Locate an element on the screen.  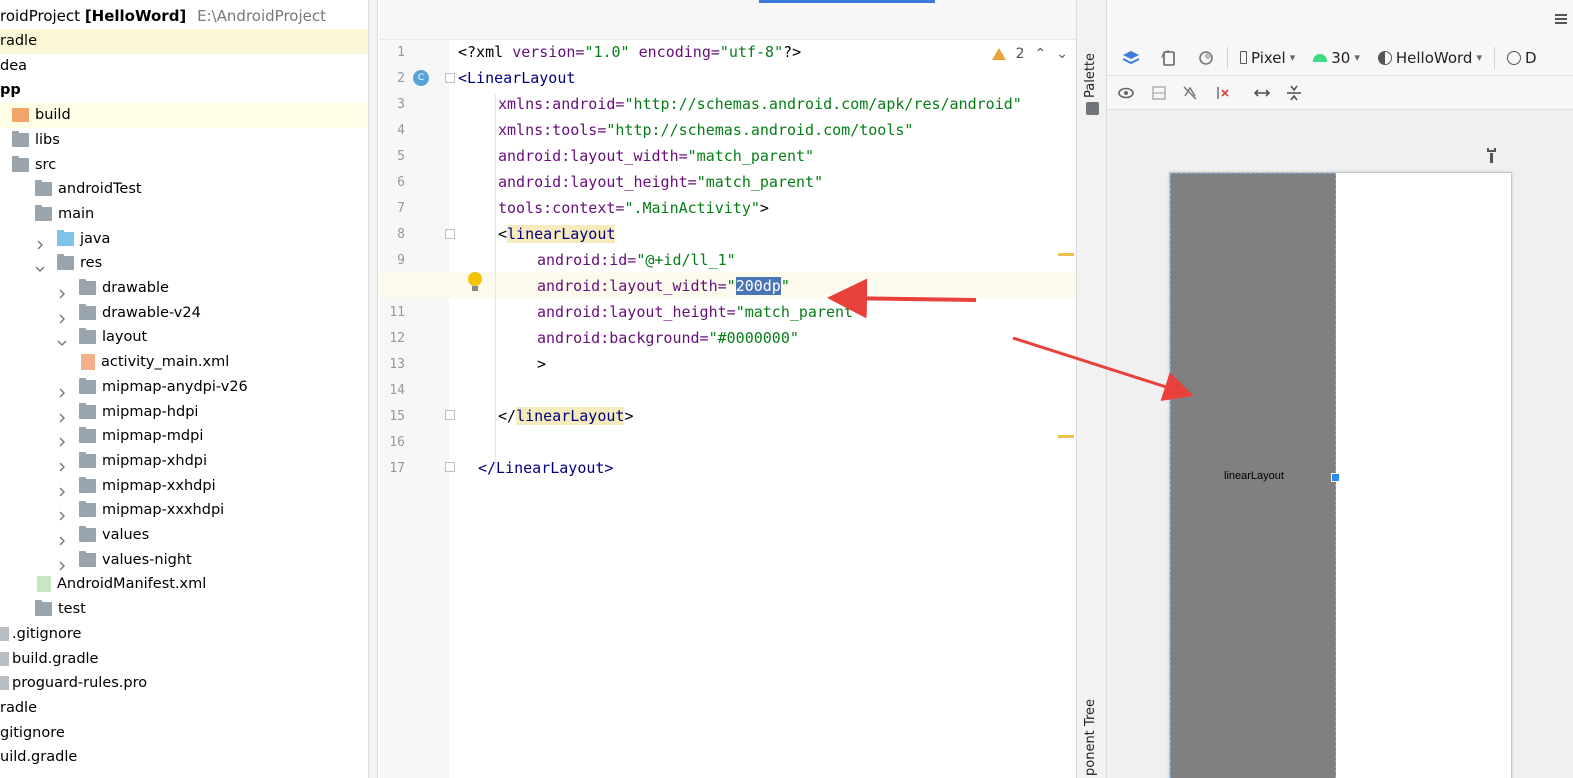
tree-item: drawable is located at coordinates (184, 288).